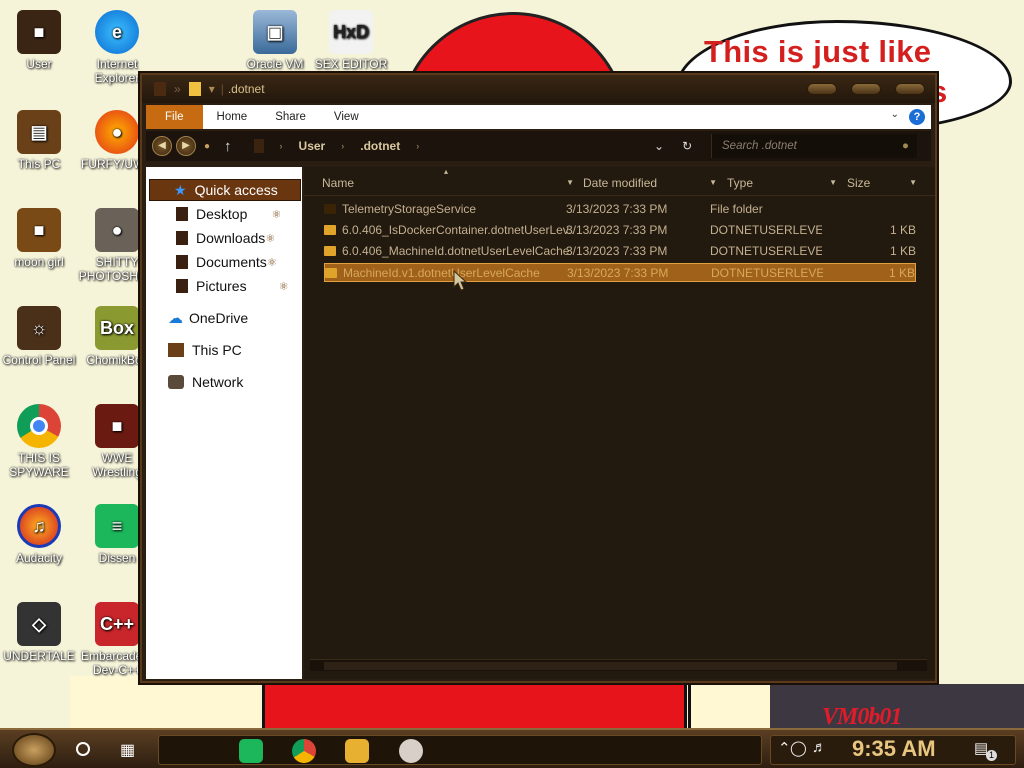  I want to click on sidebar-item-label: OneDrive, so click(219, 318).